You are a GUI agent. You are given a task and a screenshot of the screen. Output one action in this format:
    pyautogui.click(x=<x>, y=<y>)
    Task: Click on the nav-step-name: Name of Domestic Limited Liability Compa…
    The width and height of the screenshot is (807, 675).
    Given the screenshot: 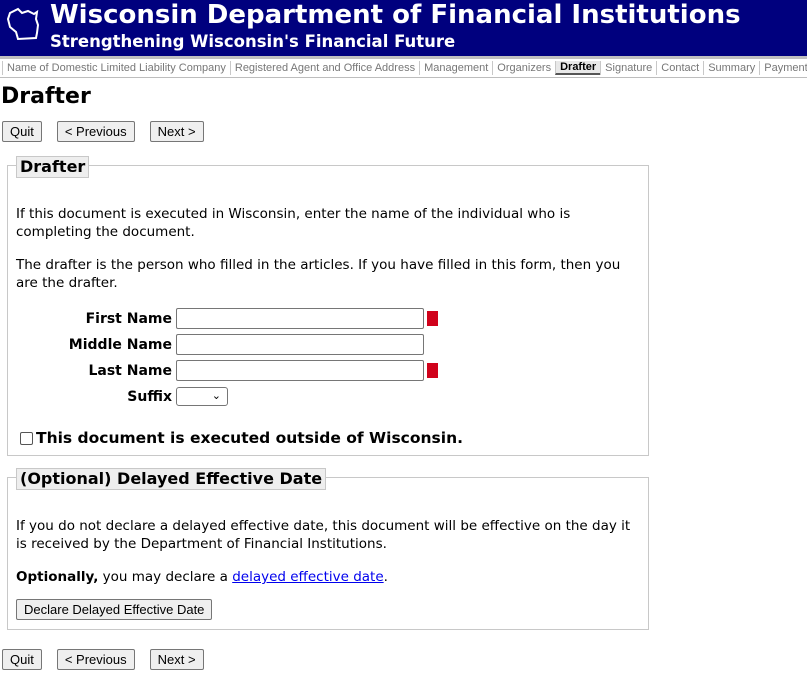 What is the action you would take?
    pyautogui.click(x=116, y=68)
    